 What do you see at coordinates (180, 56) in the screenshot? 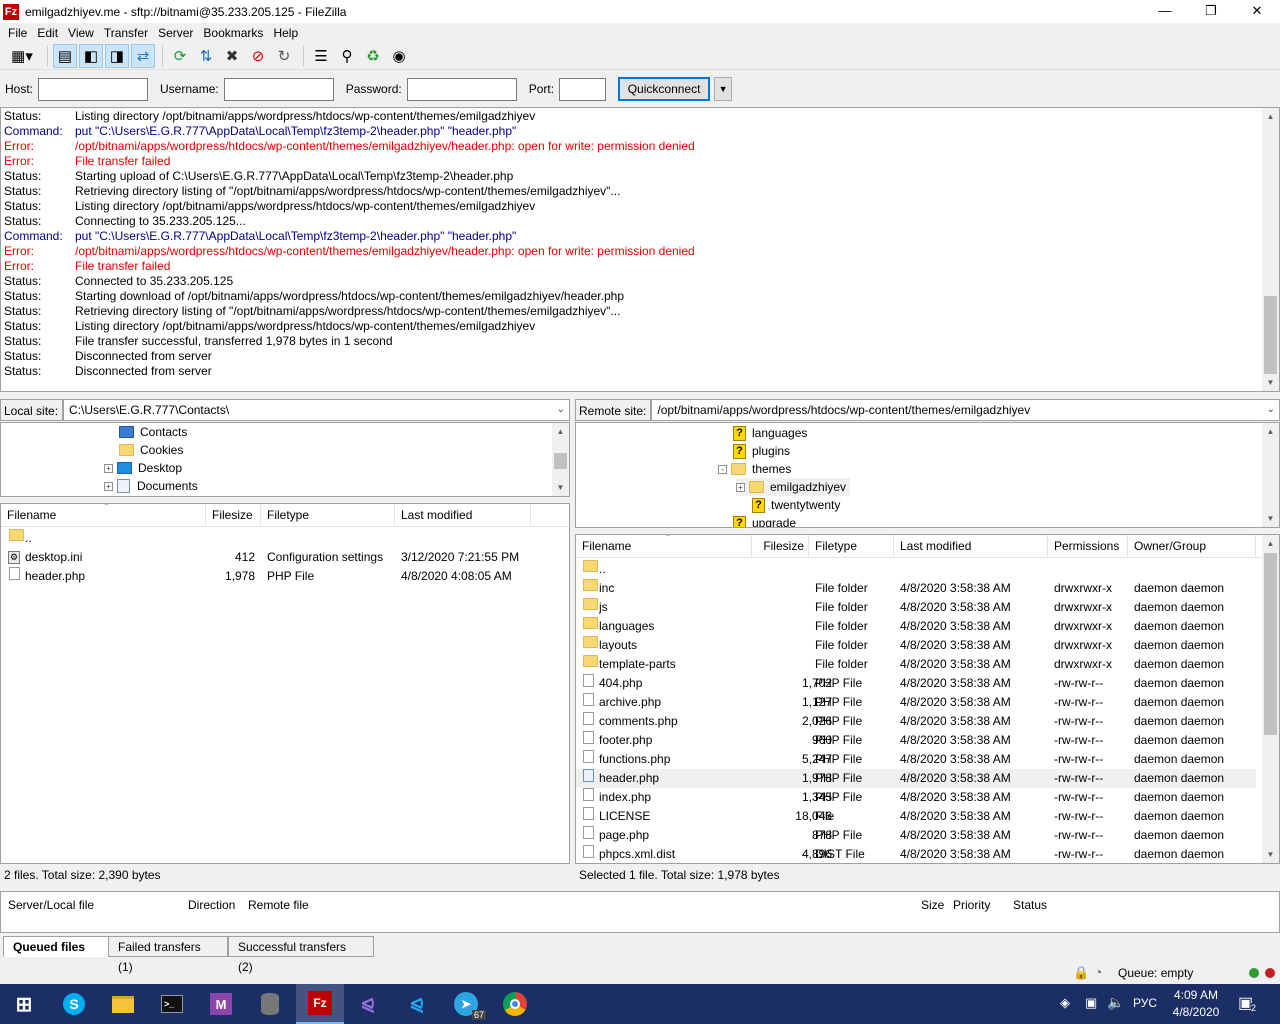
I see `refresh-icon: ⟳` at bounding box center [180, 56].